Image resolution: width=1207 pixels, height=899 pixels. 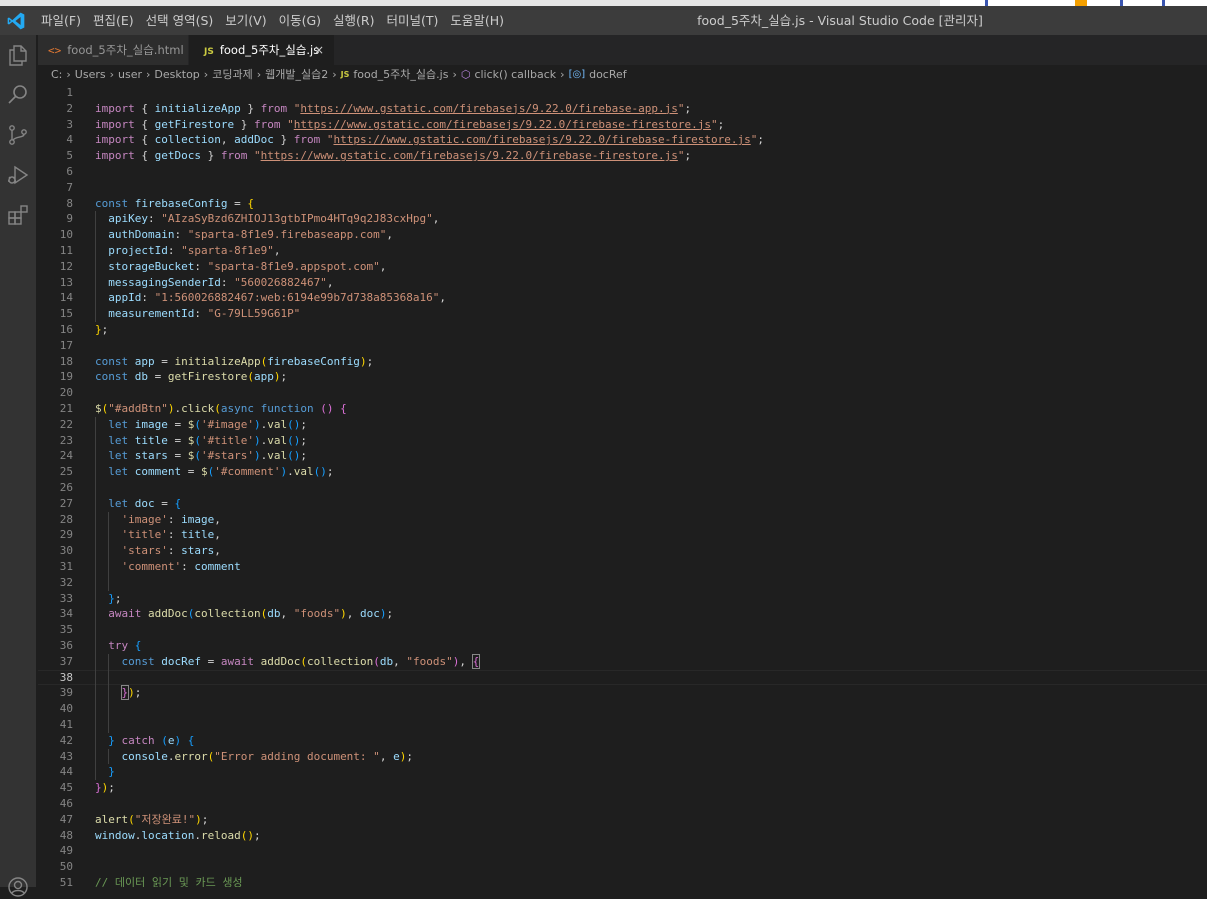 I want to click on code-text: let comment = $('#comment').val();, so click(x=221, y=472).